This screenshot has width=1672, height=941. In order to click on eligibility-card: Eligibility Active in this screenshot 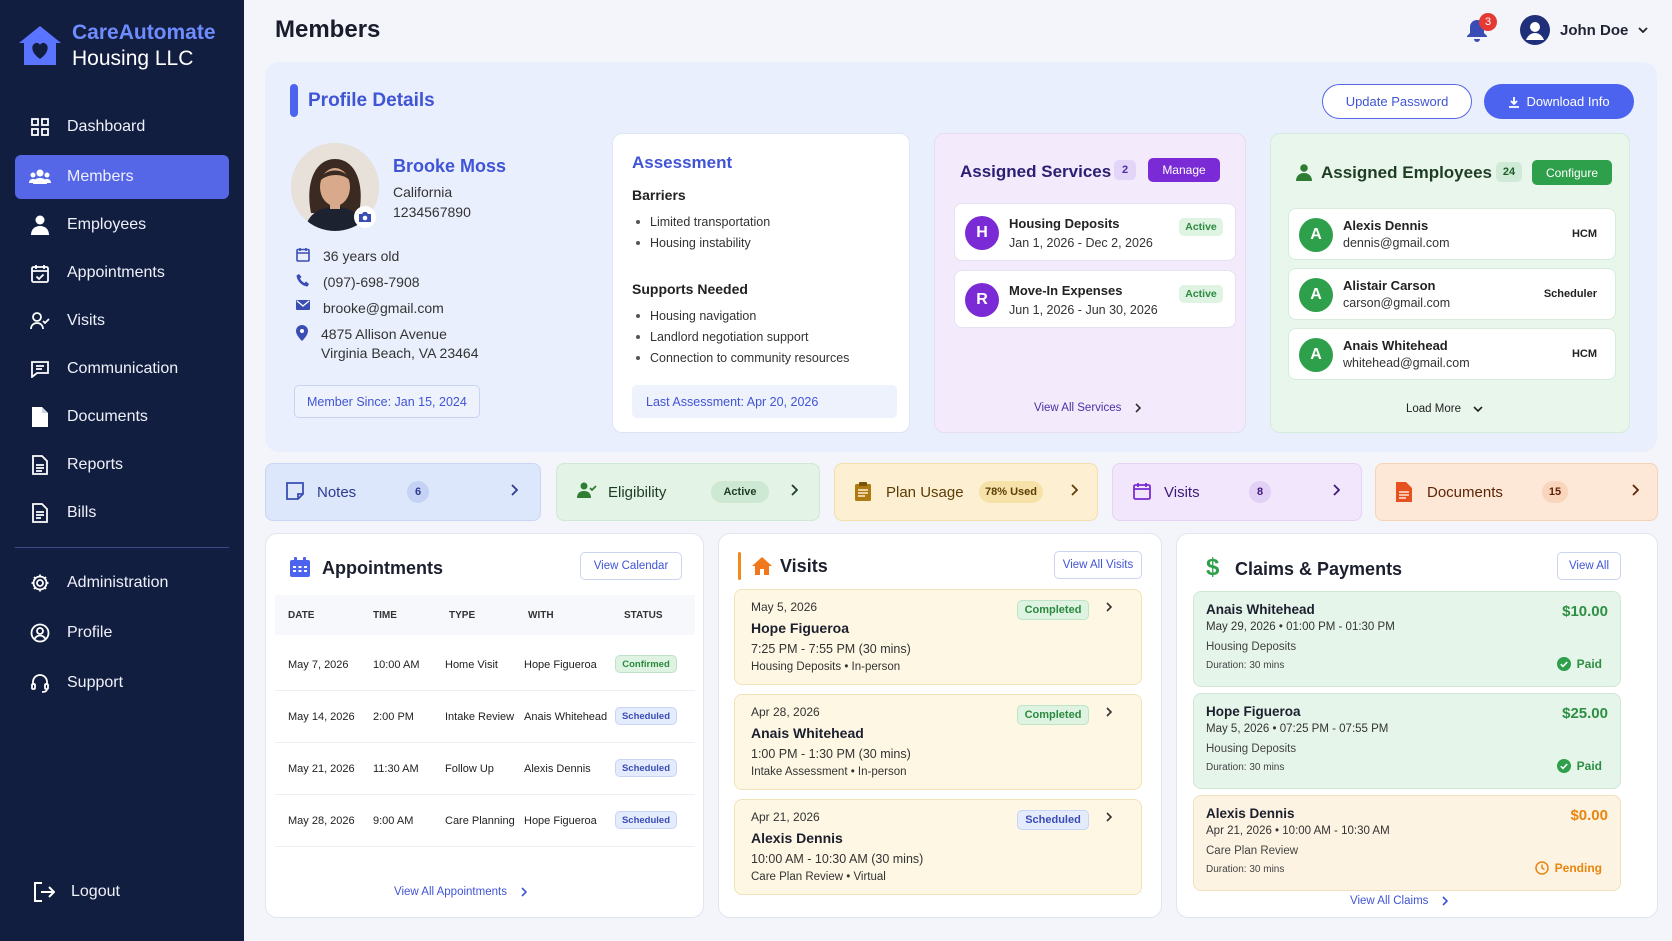, I will do `click(688, 492)`.